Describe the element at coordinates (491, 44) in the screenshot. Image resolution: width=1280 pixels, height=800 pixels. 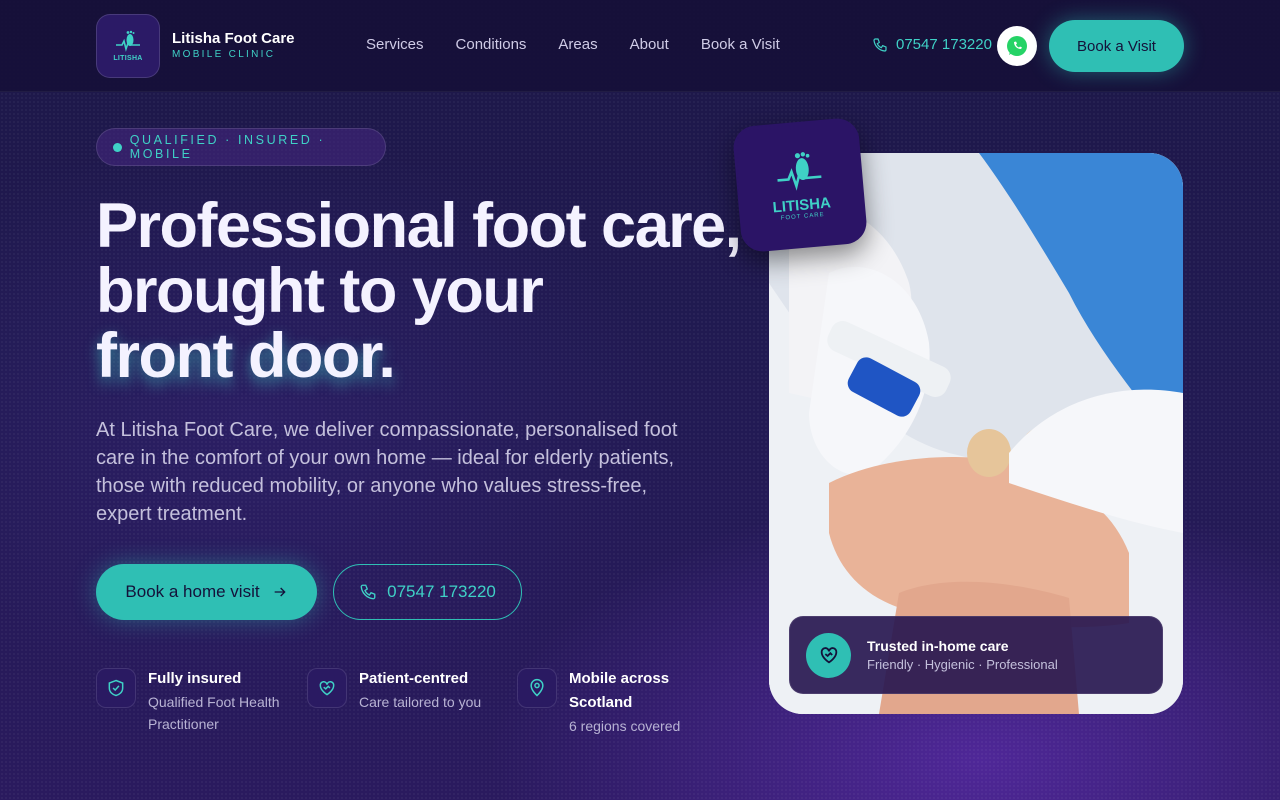
I see `nav-item-conditions: Conditions` at that location.